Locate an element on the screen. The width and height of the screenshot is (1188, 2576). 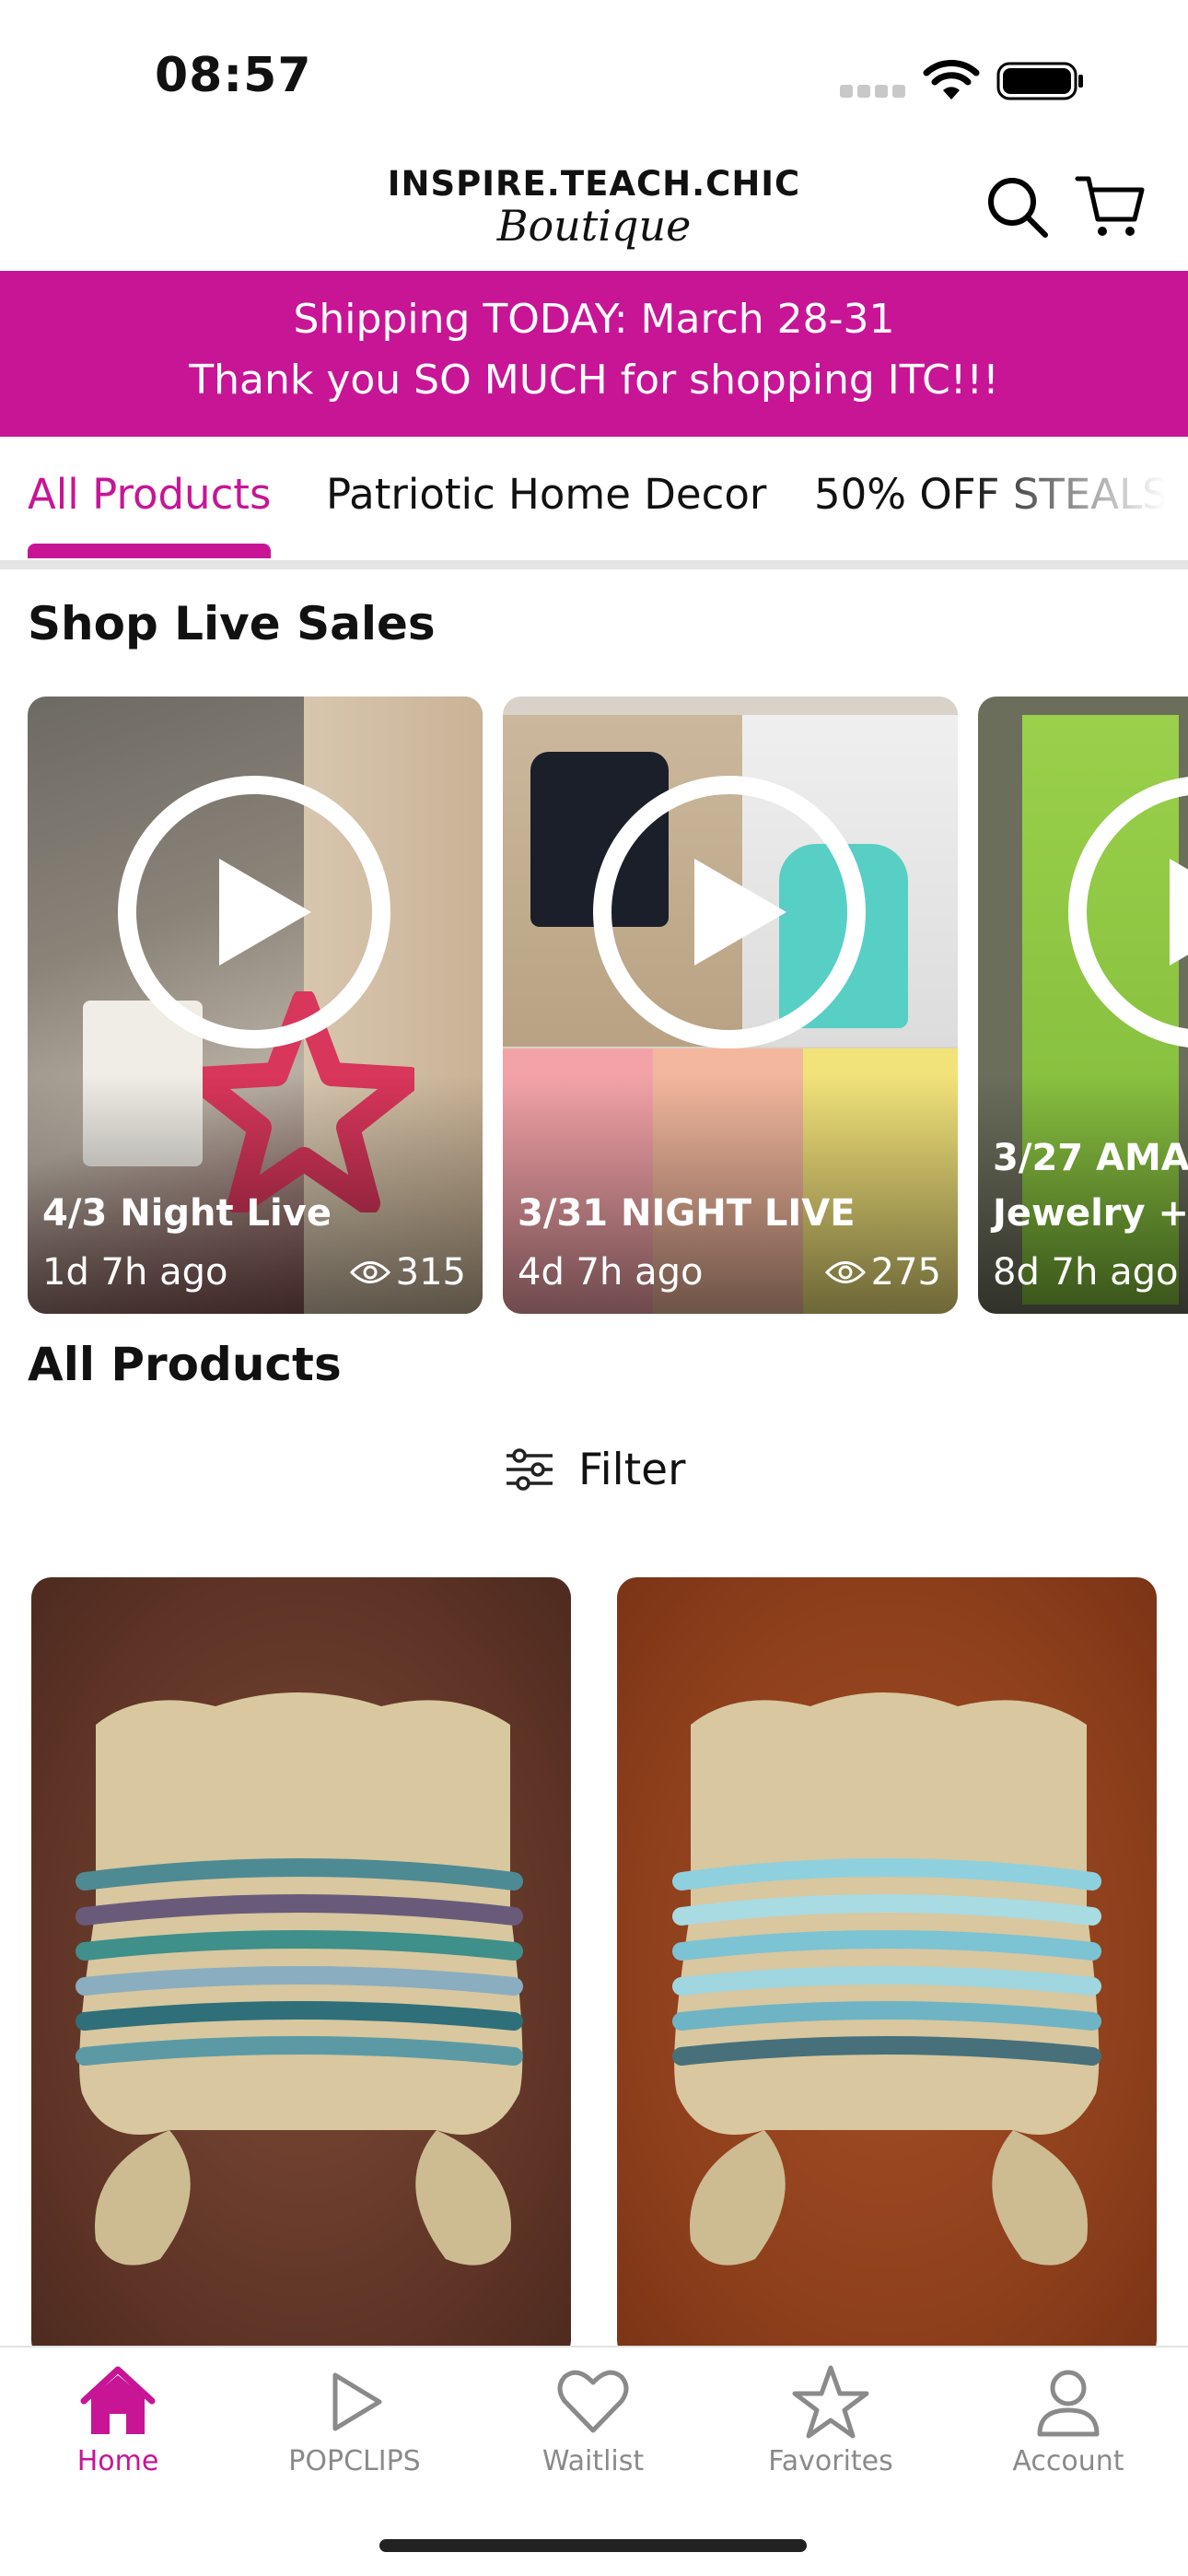
filter-label: Filter is located at coordinates (632, 1469).